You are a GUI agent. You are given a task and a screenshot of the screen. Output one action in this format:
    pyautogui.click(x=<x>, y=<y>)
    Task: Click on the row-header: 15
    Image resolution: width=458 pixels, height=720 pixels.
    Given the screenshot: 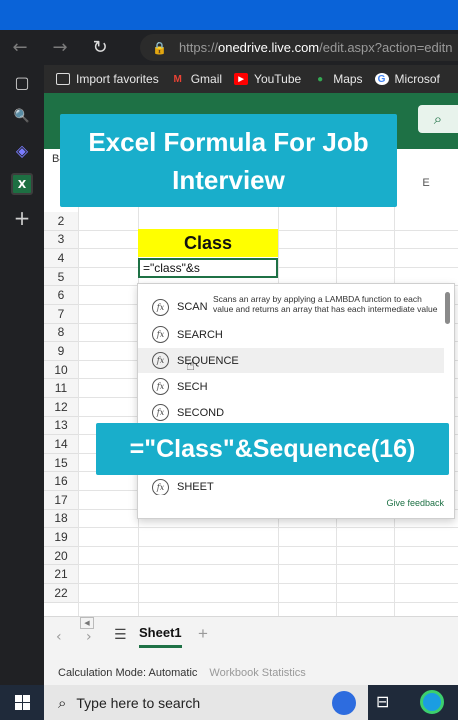 What is the action you would take?
    pyautogui.click(x=61, y=463)
    